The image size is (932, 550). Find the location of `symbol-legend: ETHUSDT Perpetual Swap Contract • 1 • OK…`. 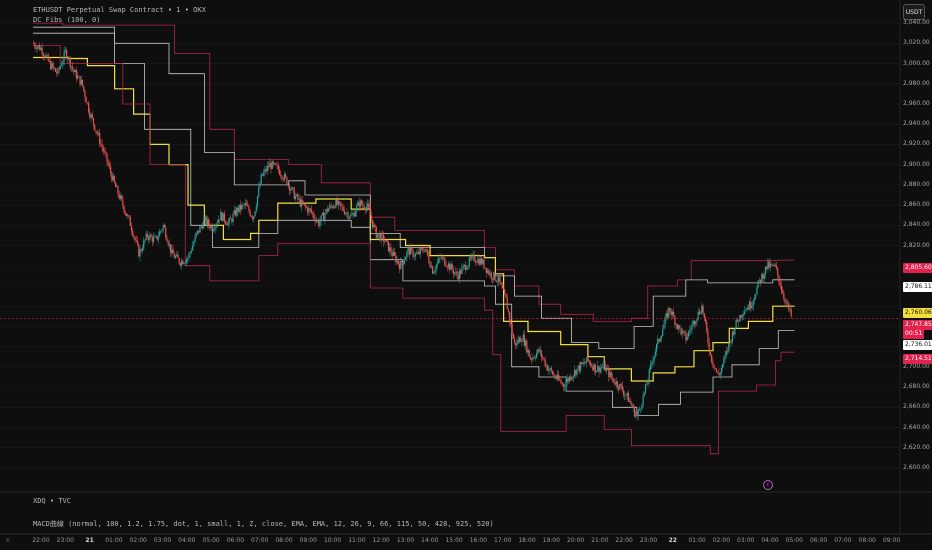

symbol-legend: ETHUSDT Perpetual Swap Contract • 1 • OK… is located at coordinates (119, 10).